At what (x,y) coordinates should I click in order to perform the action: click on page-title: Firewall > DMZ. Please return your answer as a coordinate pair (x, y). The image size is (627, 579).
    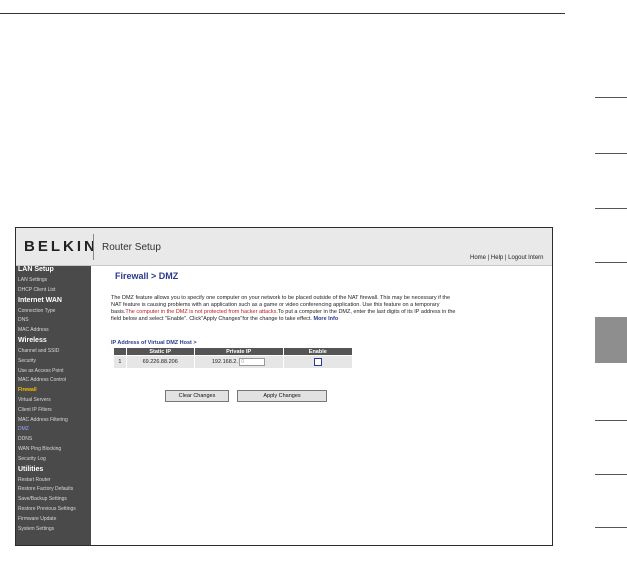
    Looking at the image, I should click on (147, 276).